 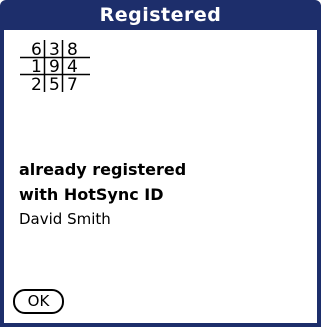 What do you see at coordinates (91, 194) in the screenshot?
I see `status-message-line2: with HotSync ID` at bounding box center [91, 194].